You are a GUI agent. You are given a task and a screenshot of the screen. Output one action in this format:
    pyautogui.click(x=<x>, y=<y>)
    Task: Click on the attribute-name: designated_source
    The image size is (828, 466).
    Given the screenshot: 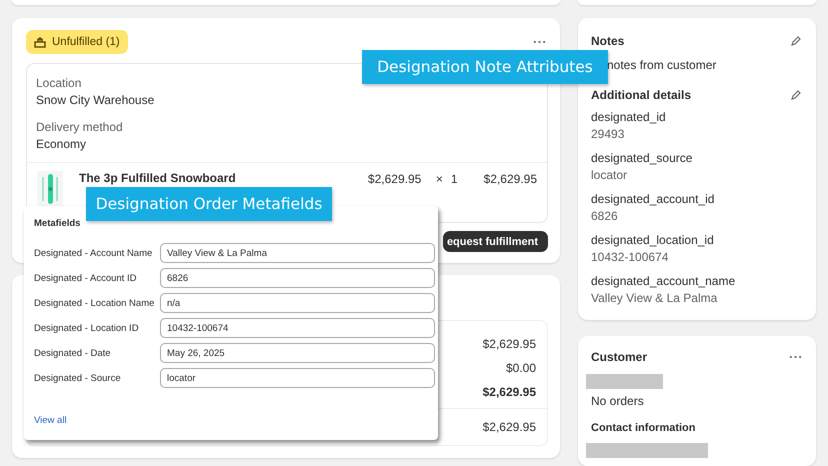 What is the action you would take?
    pyautogui.click(x=642, y=158)
    